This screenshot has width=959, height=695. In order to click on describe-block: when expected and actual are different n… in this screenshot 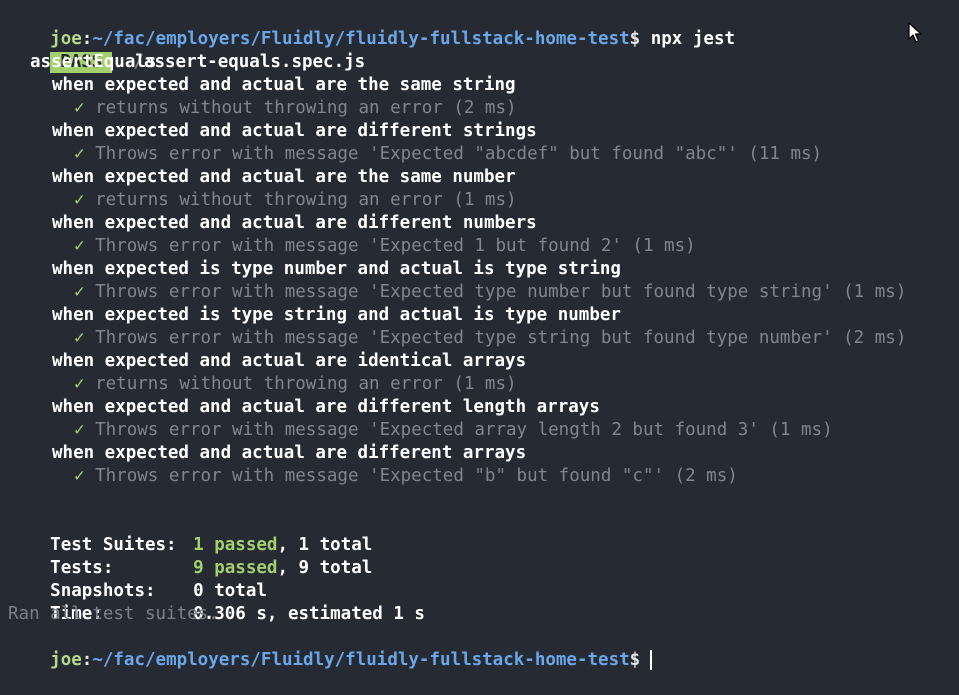, I will do `click(294, 223)`.